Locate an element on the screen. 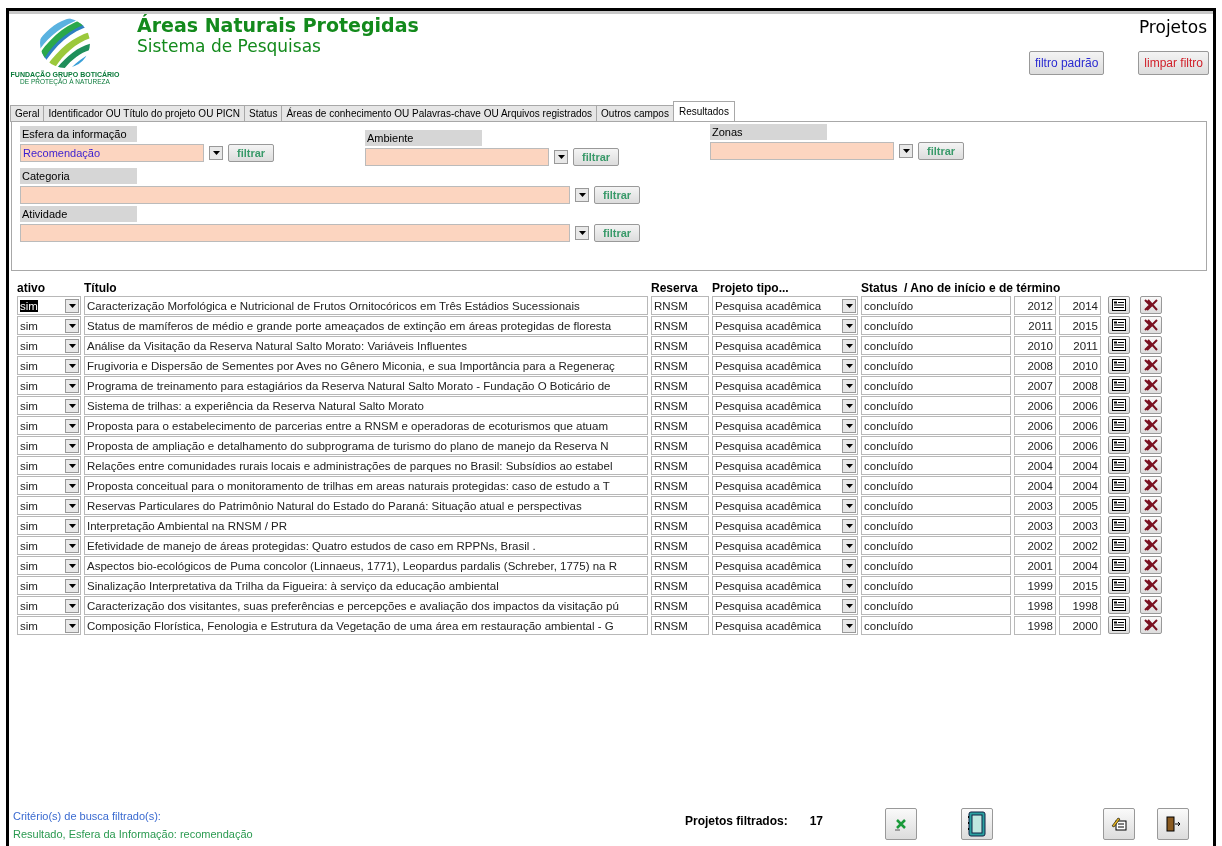 This screenshot has height=846, width=1222. notebook-button is located at coordinates (977, 824).